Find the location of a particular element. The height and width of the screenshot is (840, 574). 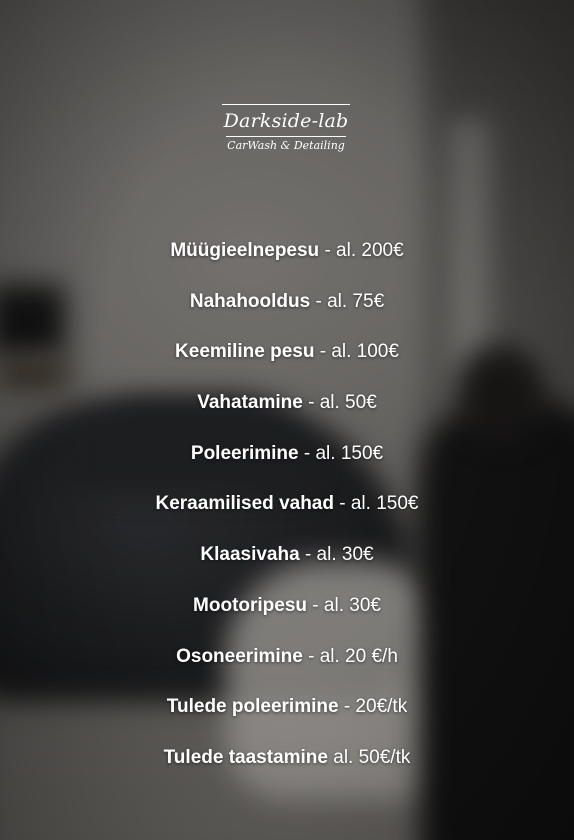

service-name: Klaasivaha is located at coordinates (250, 555).